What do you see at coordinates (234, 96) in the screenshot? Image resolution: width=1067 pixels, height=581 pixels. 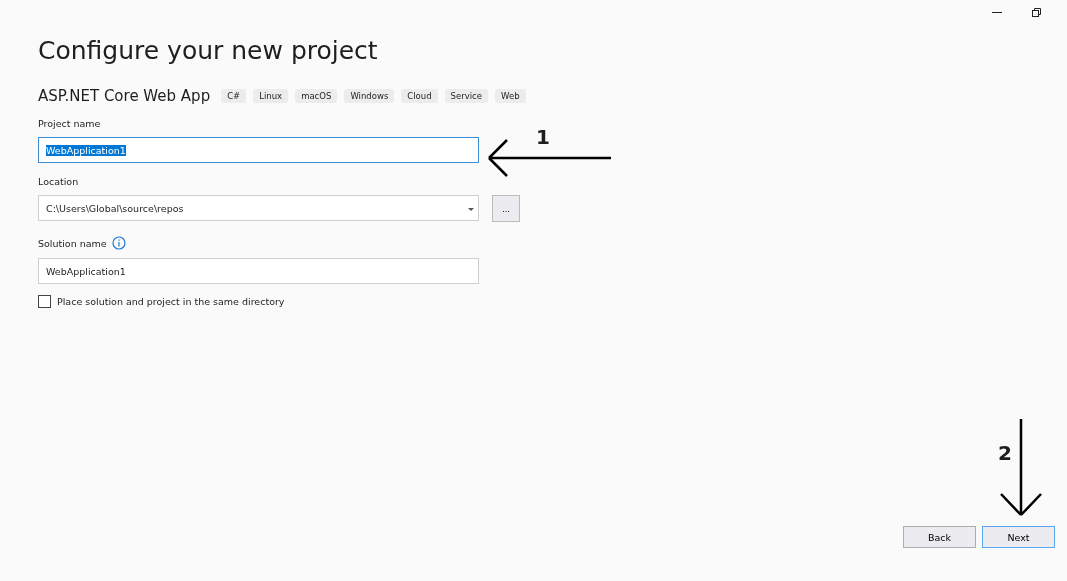 I see `tag: C#` at bounding box center [234, 96].